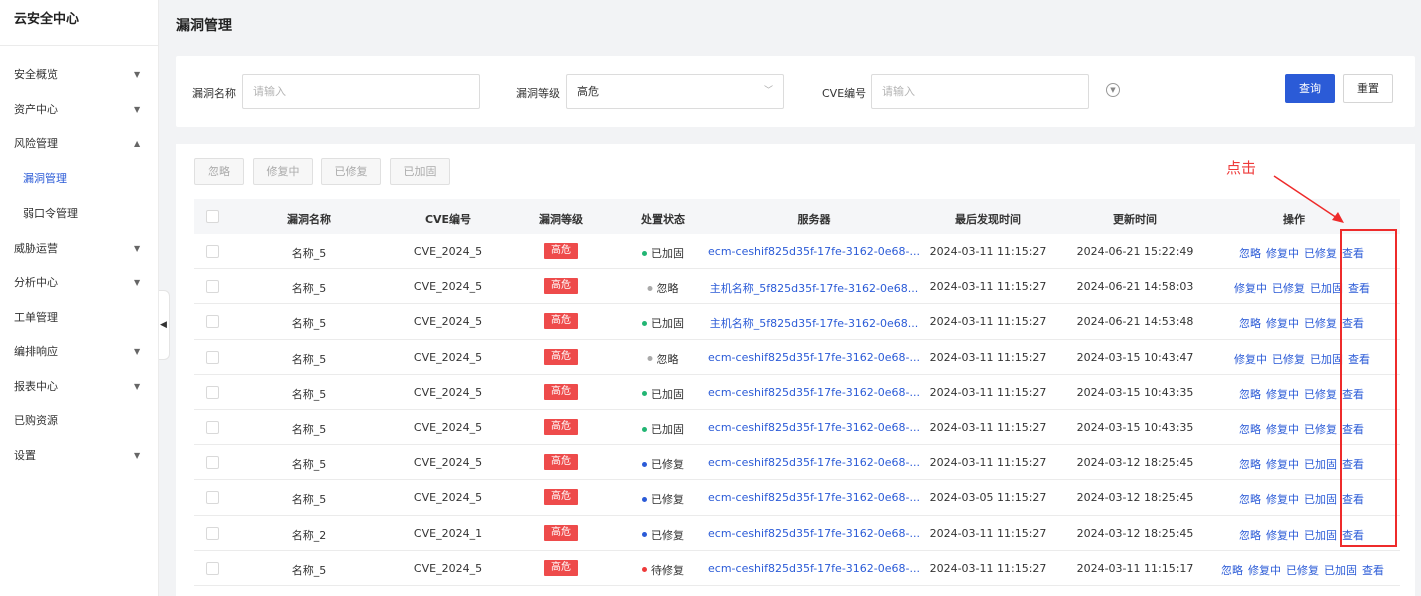  Describe the element at coordinates (561, 219) in the screenshot. I see `col-header-level: 漏洞等级` at that location.